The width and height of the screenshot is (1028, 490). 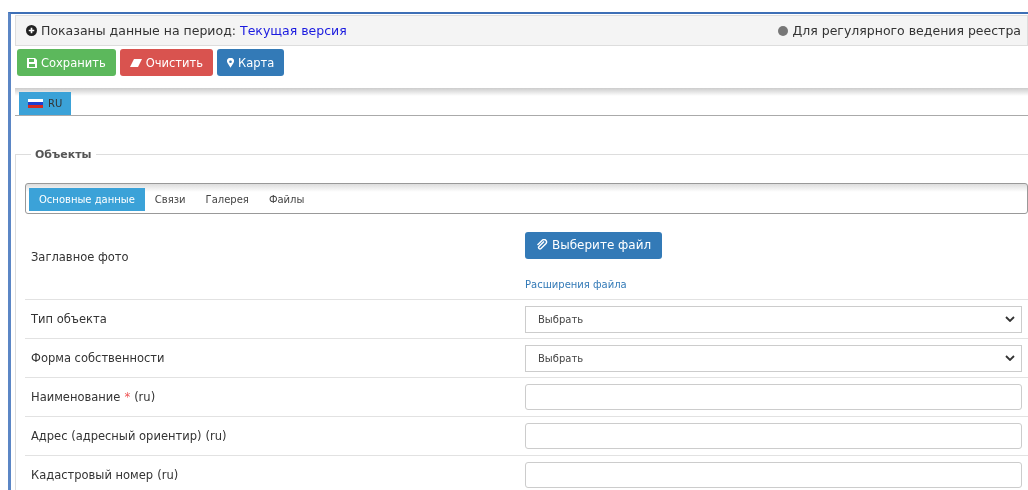 I want to click on eraser-icon, so click(x=135, y=62).